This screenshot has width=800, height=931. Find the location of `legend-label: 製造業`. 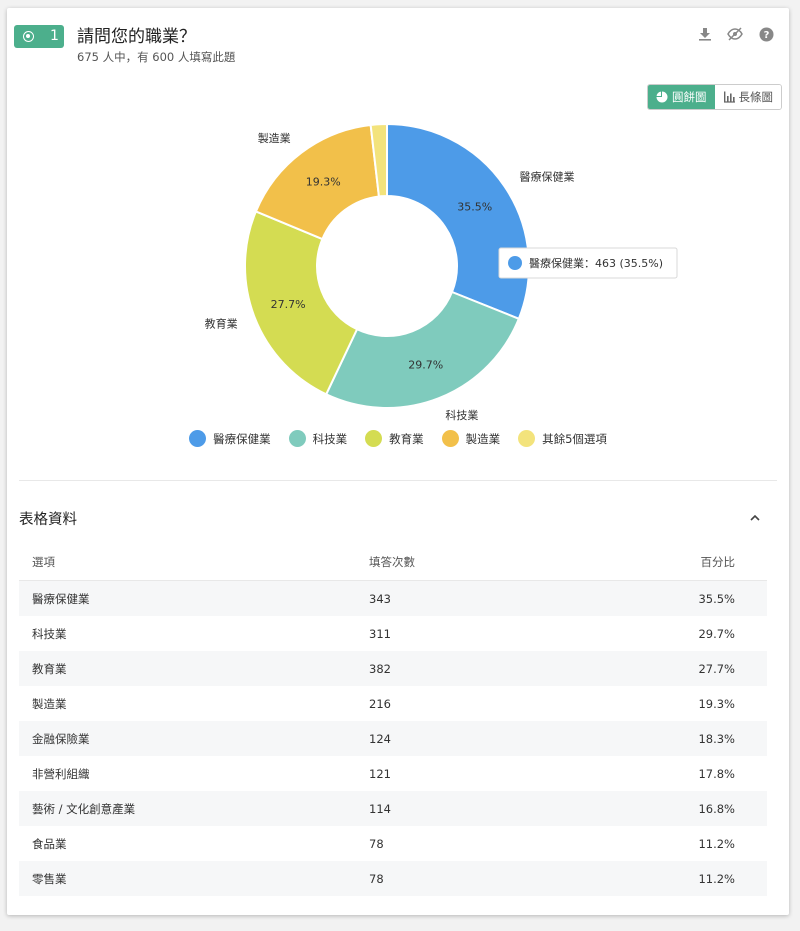

legend-label: 製造業 is located at coordinates (483, 438).